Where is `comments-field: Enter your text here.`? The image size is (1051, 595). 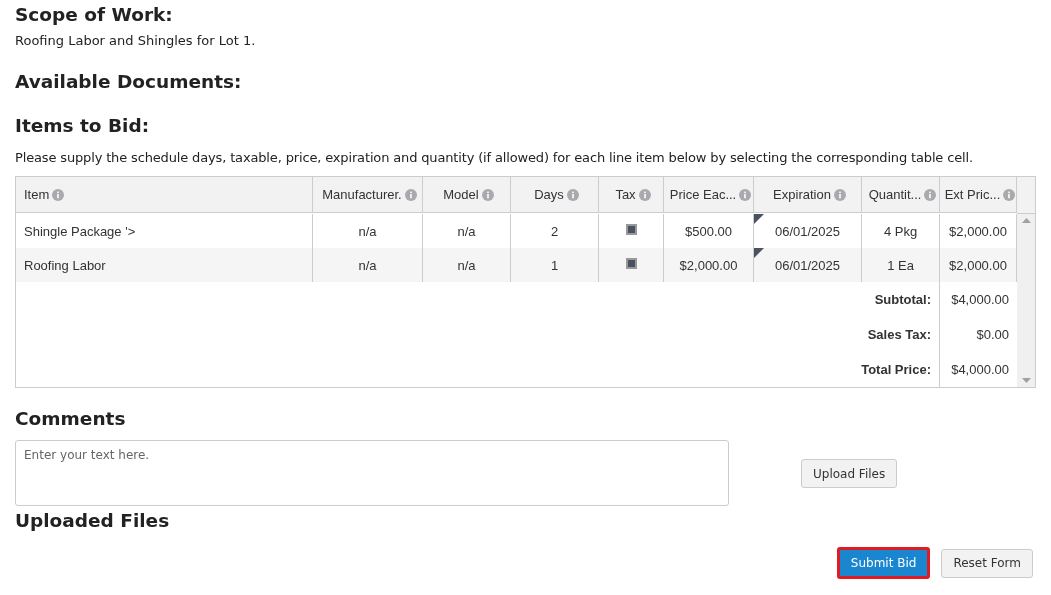
comments-field: Enter your text here. is located at coordinates (372, 473).